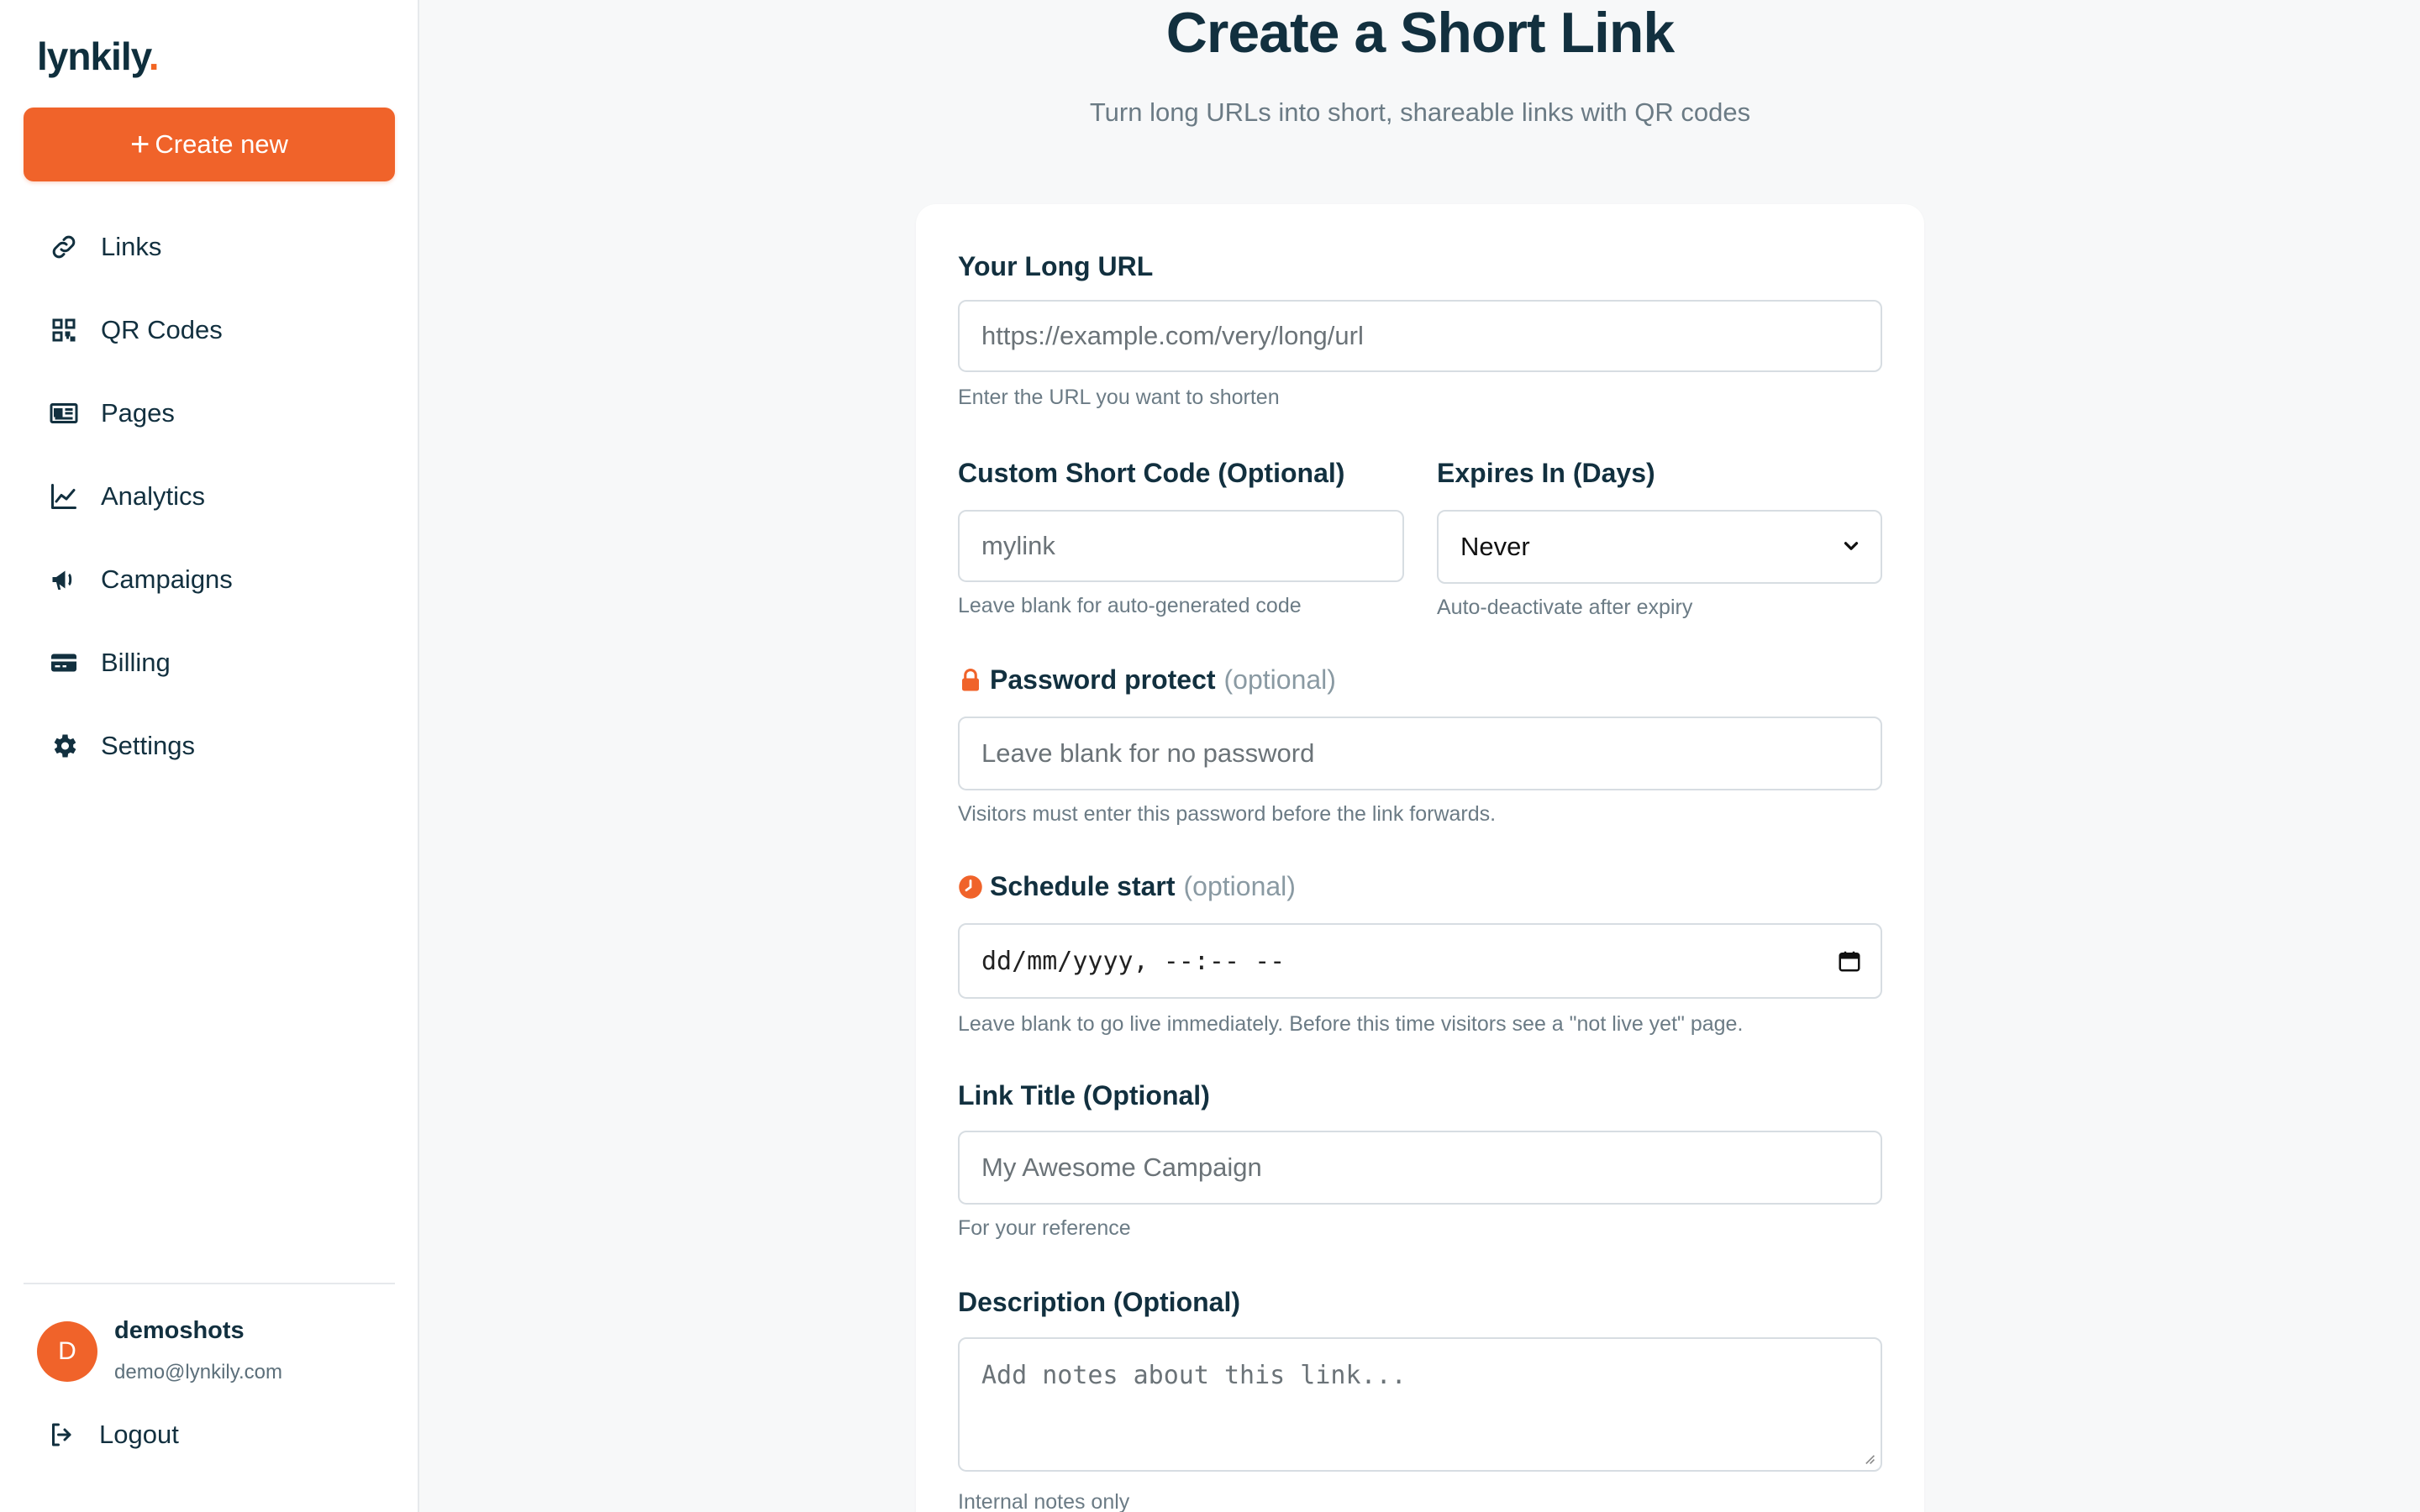  I want to click on sidebar-item-label: Settings, so click(148, 745).